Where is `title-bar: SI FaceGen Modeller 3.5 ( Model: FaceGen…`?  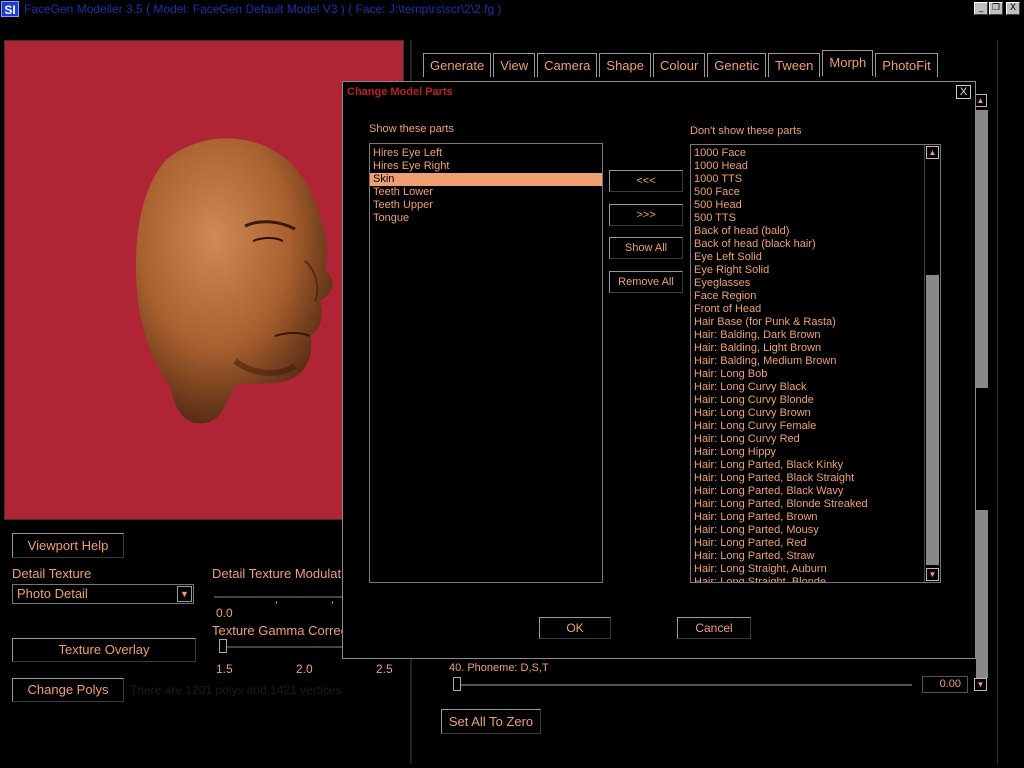 title-bar: SI FaceGen Modeller 3.5 ( Model: FaceGen… is located at coordinates (512, 9).